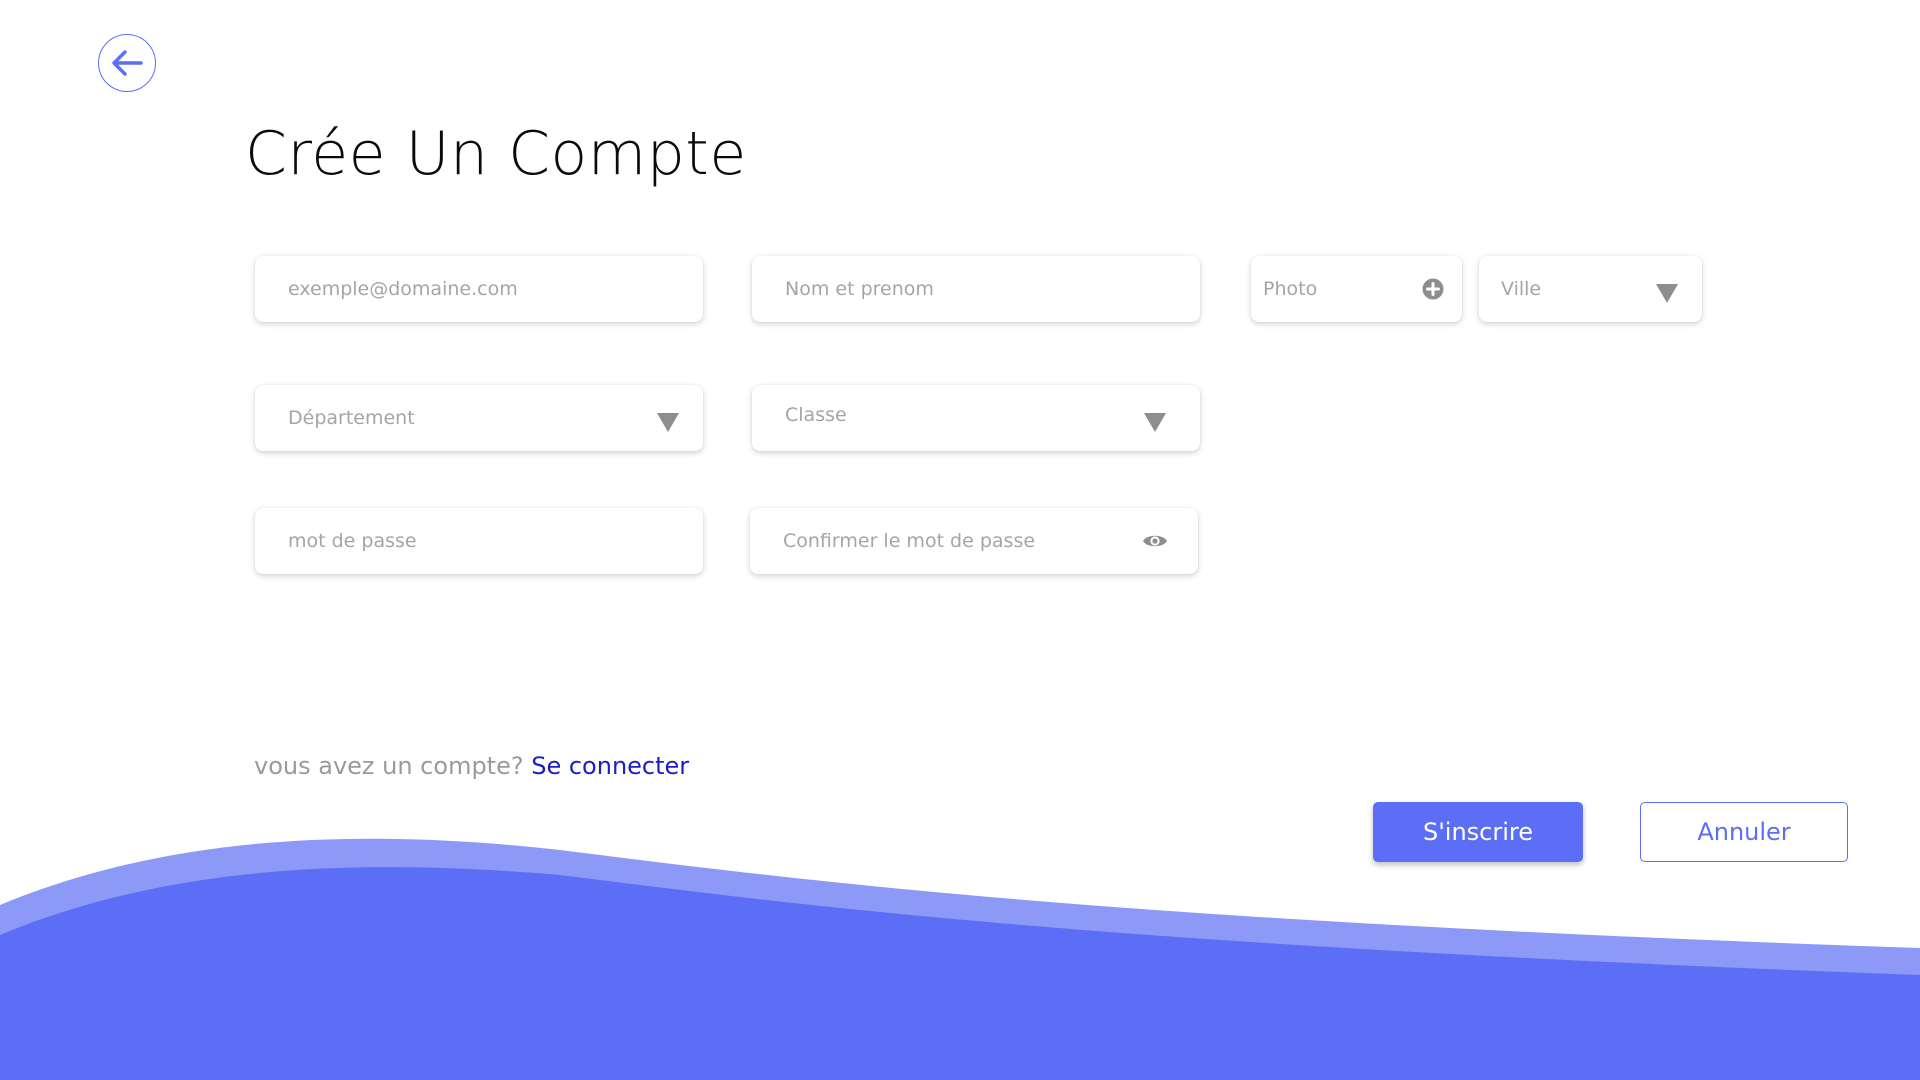  I want to click on password-field: mot de passe, so click(479, 541).